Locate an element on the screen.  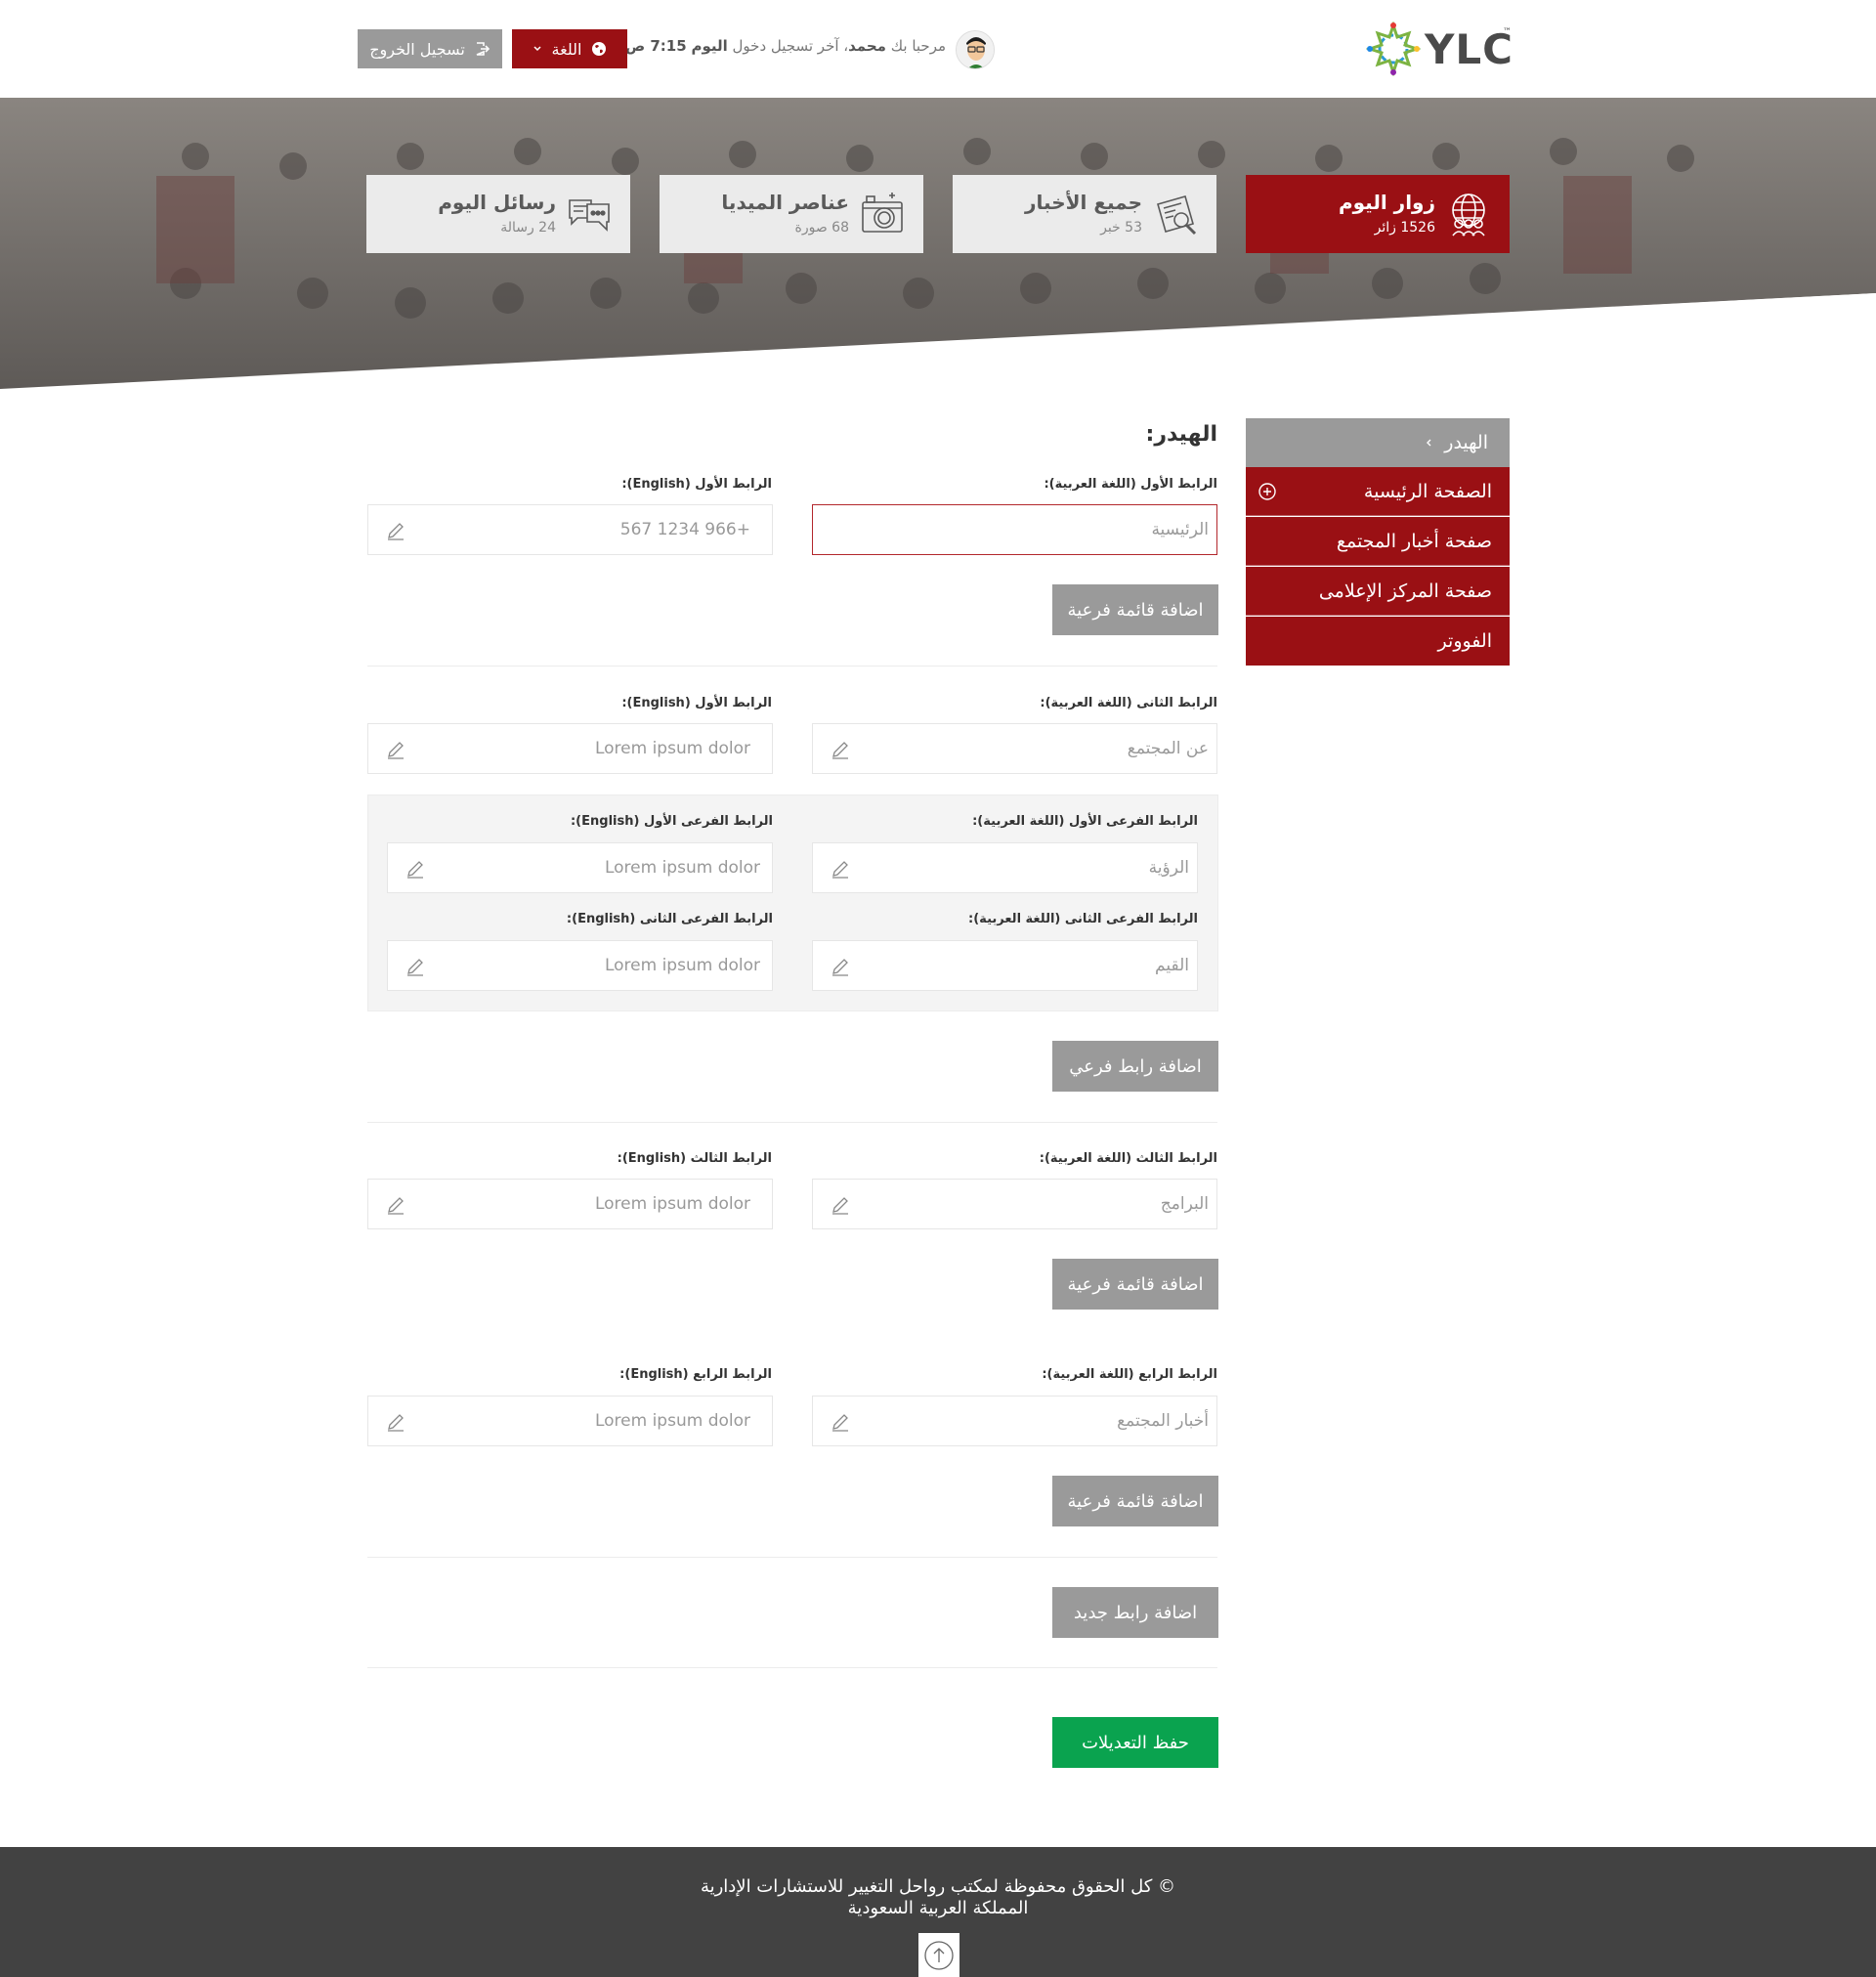
camera-icon is located at coordinates (883, 213).